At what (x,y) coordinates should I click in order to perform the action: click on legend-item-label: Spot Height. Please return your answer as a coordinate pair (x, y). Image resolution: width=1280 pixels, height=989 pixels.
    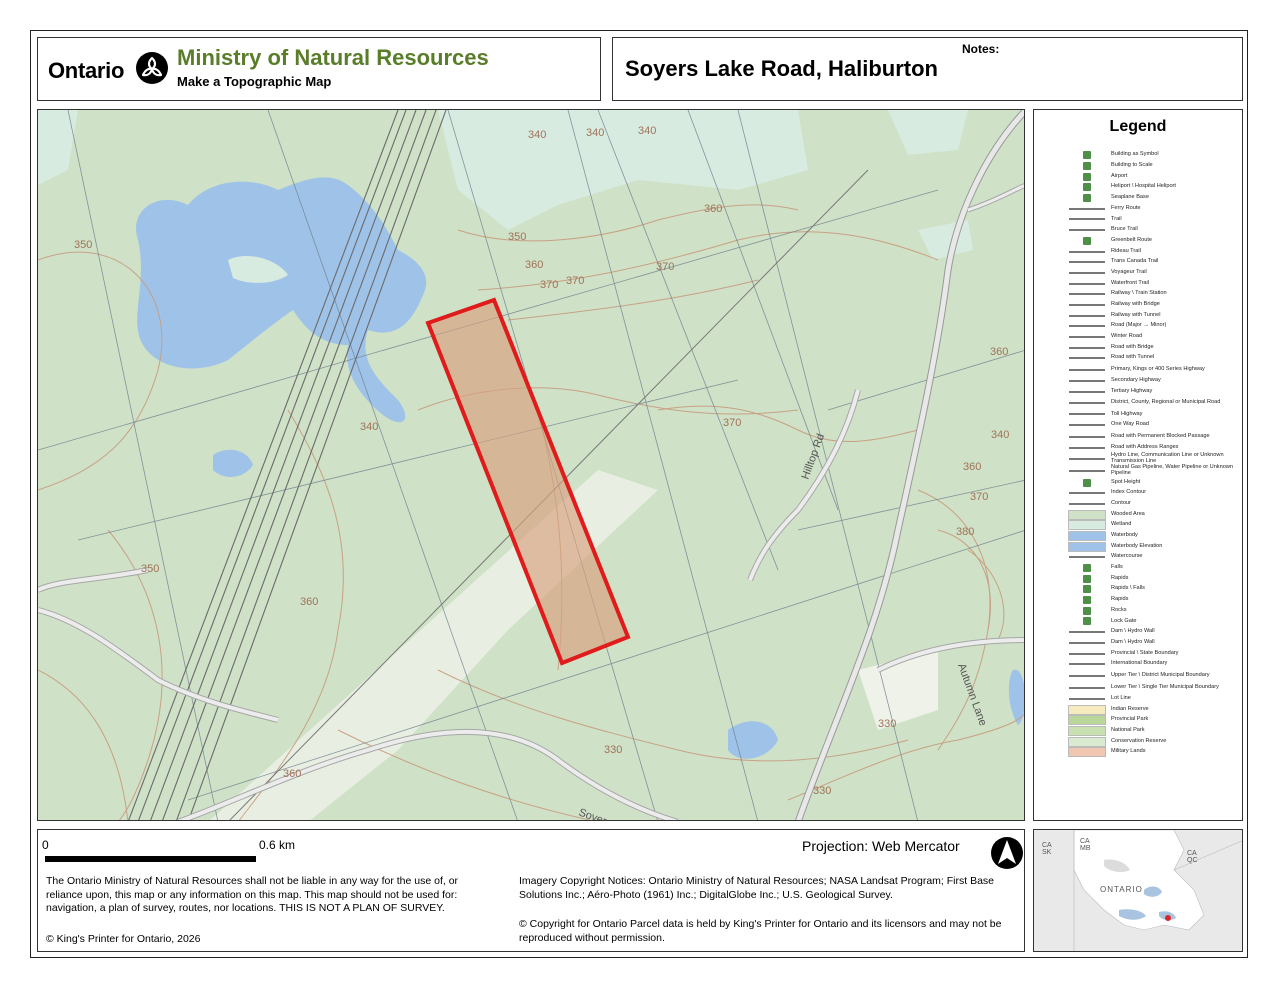
    Looking at the image, I should click on (1126, 481).